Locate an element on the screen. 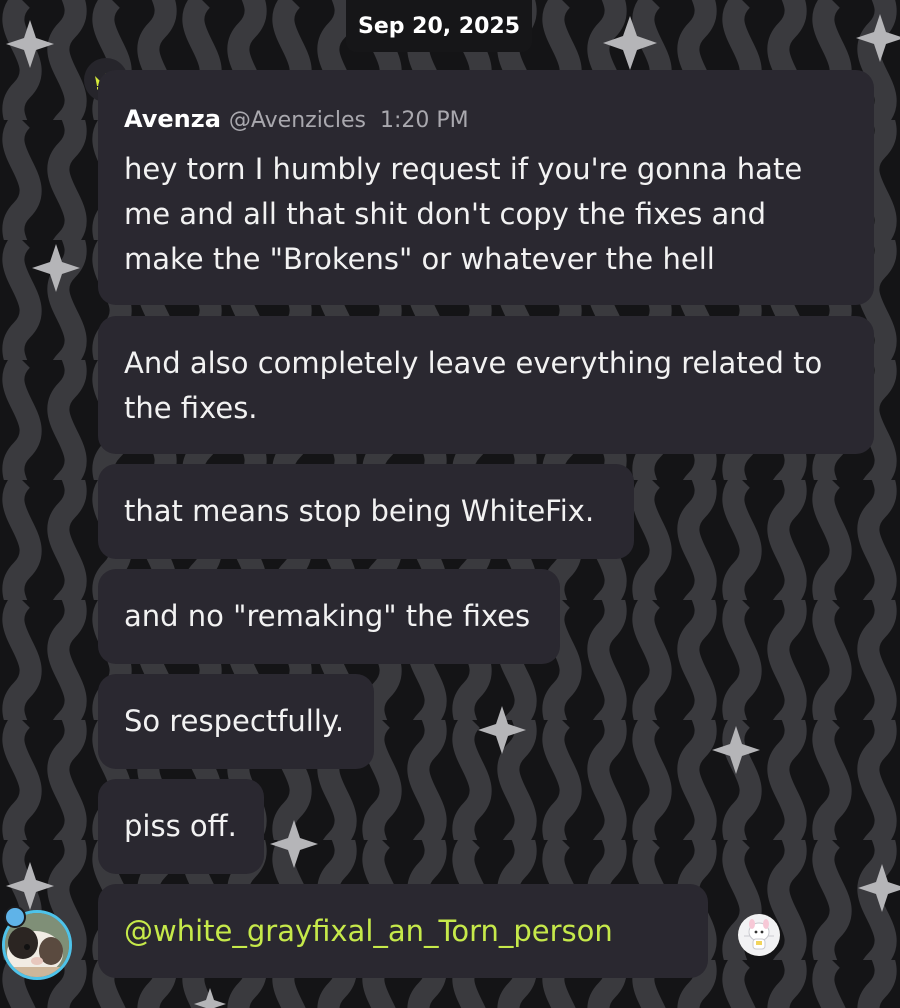 The width and height of the screenshot is (900, 1008). message-bubble: that means stop being WhiteFix. is located at coordinates (366, 511).